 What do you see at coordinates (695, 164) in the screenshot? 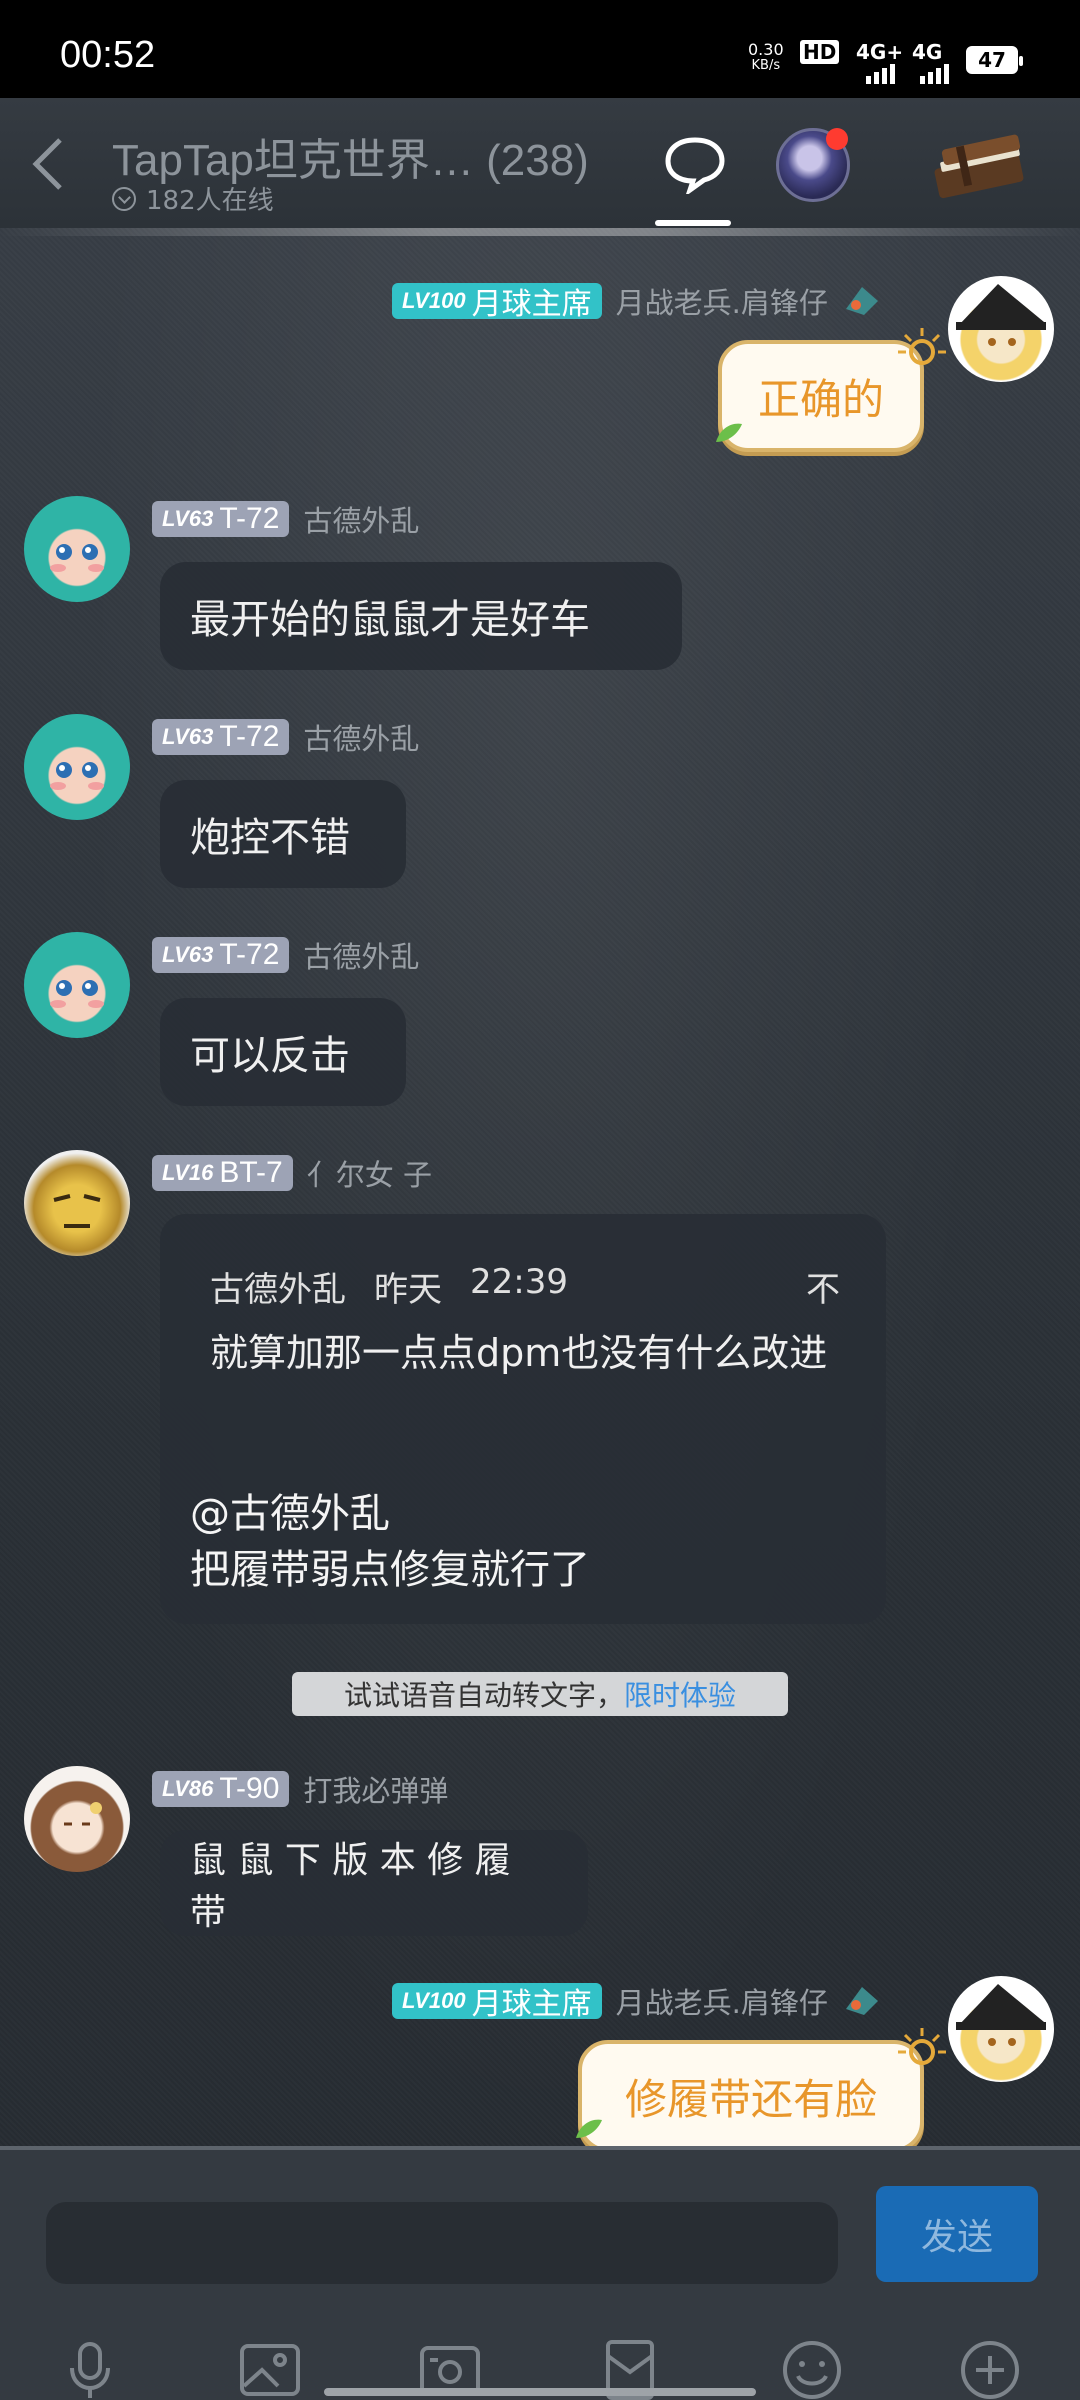
I see `chat-bubble-icon` at bounding box center [695, 164].